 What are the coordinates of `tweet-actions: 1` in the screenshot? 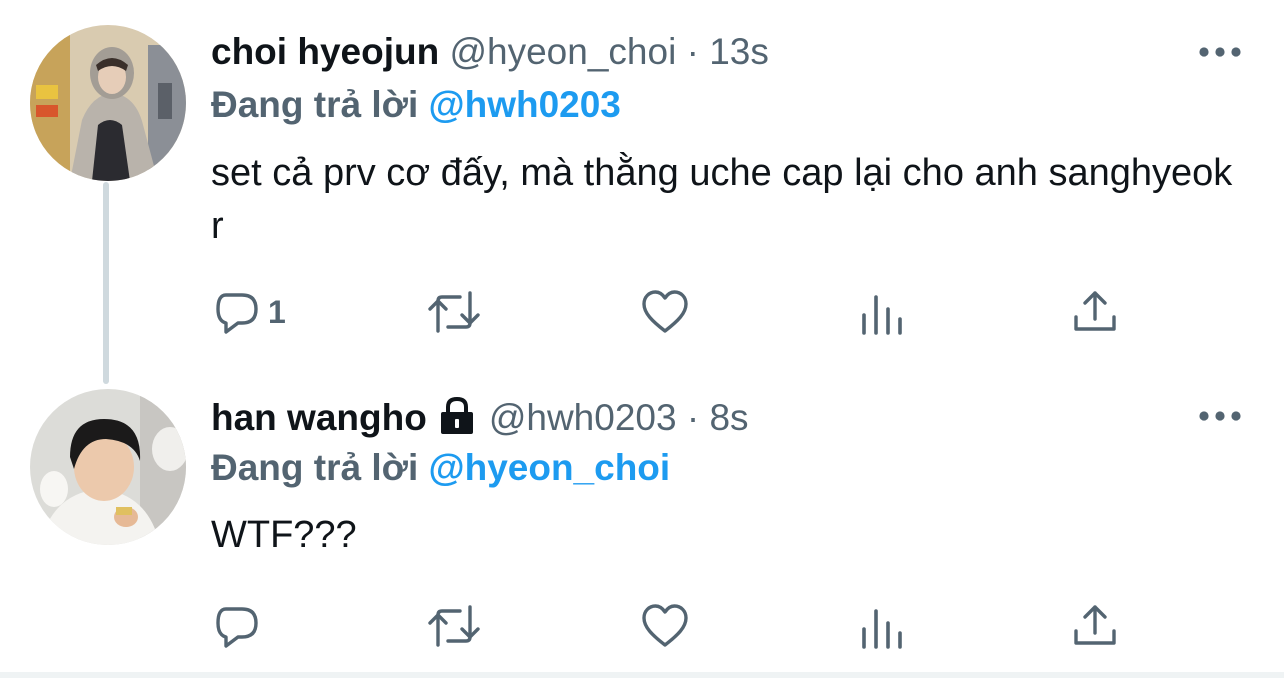 It's located at (642, 312).